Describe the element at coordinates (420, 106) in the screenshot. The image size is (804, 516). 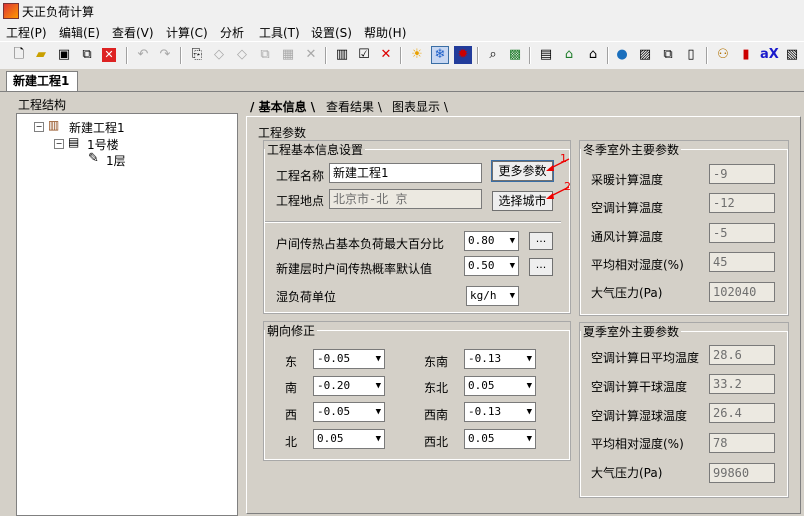
I see `tab-charts: 图表显示 \` at that location.